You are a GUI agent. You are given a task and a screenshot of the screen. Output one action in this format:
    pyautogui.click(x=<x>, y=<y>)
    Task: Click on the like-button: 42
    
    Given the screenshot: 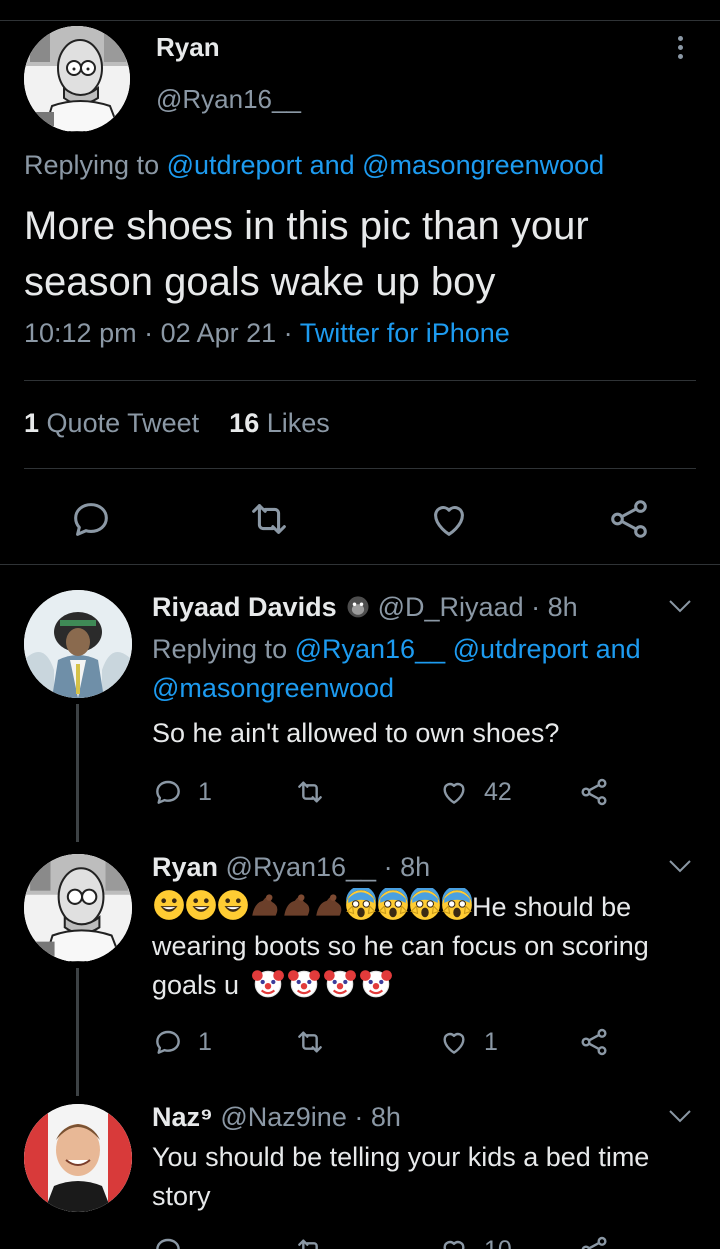 What is the action you would take?
    pyautogui.click(x=475, y=792)
    